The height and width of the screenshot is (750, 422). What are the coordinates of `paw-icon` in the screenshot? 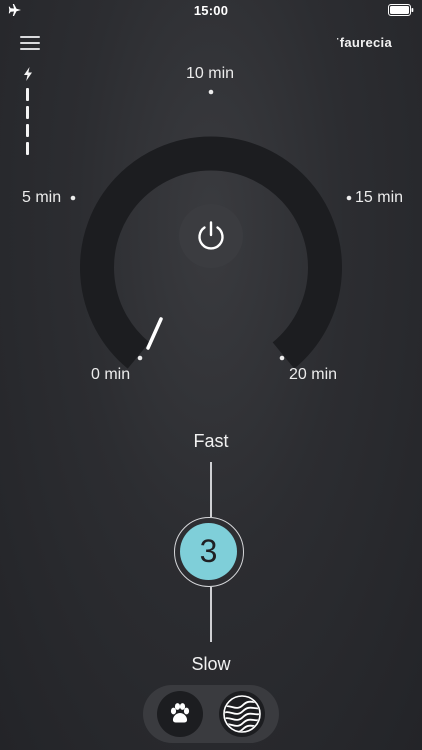 It's located at (180, 713).